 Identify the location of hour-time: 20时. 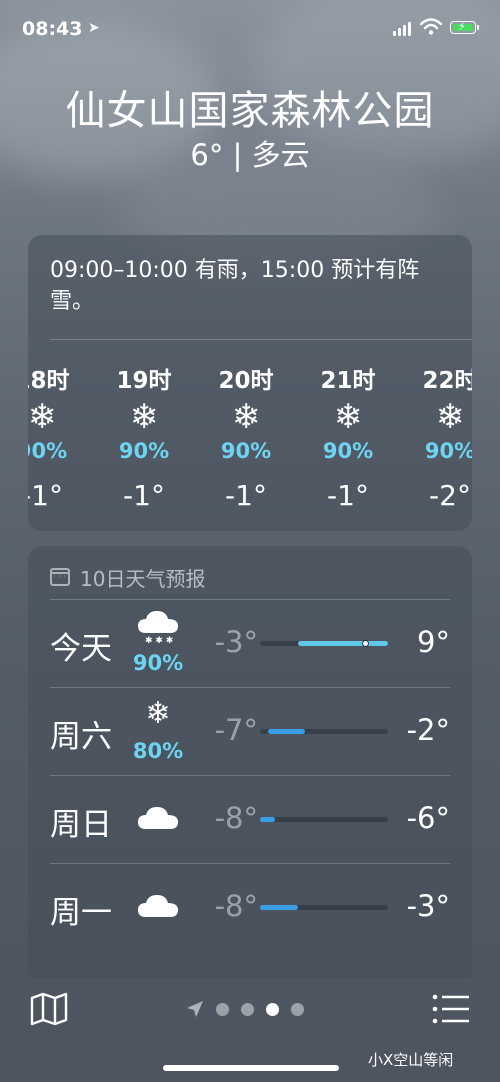
(246, 381).